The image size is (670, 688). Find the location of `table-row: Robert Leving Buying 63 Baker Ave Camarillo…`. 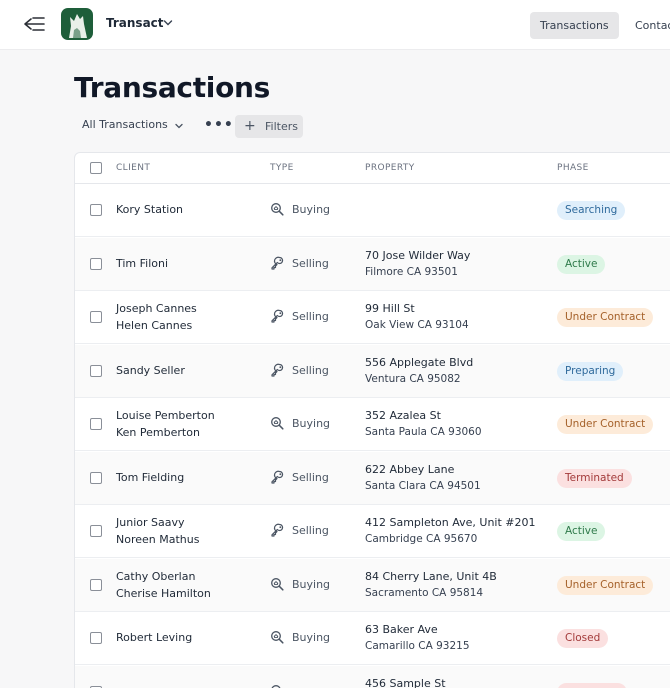

table-row: Robert Leving Buying 63 Baker Ave Camarillo… is located at coordinates (372, 638).